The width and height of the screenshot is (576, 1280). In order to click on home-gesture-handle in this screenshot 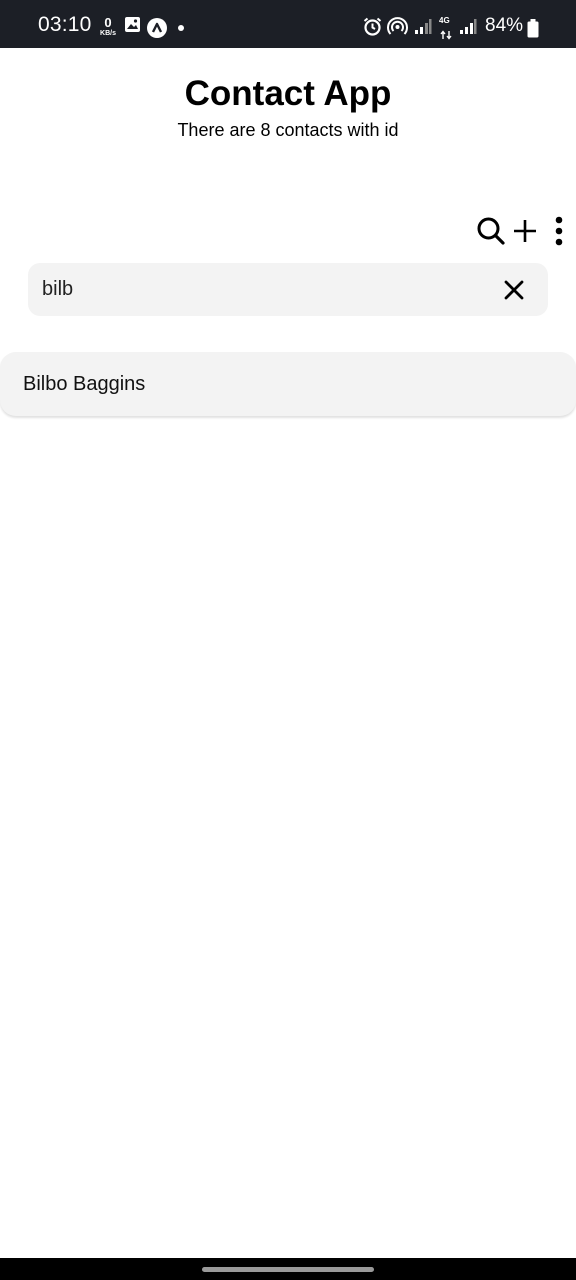, I will do `click(288, 1269)`.